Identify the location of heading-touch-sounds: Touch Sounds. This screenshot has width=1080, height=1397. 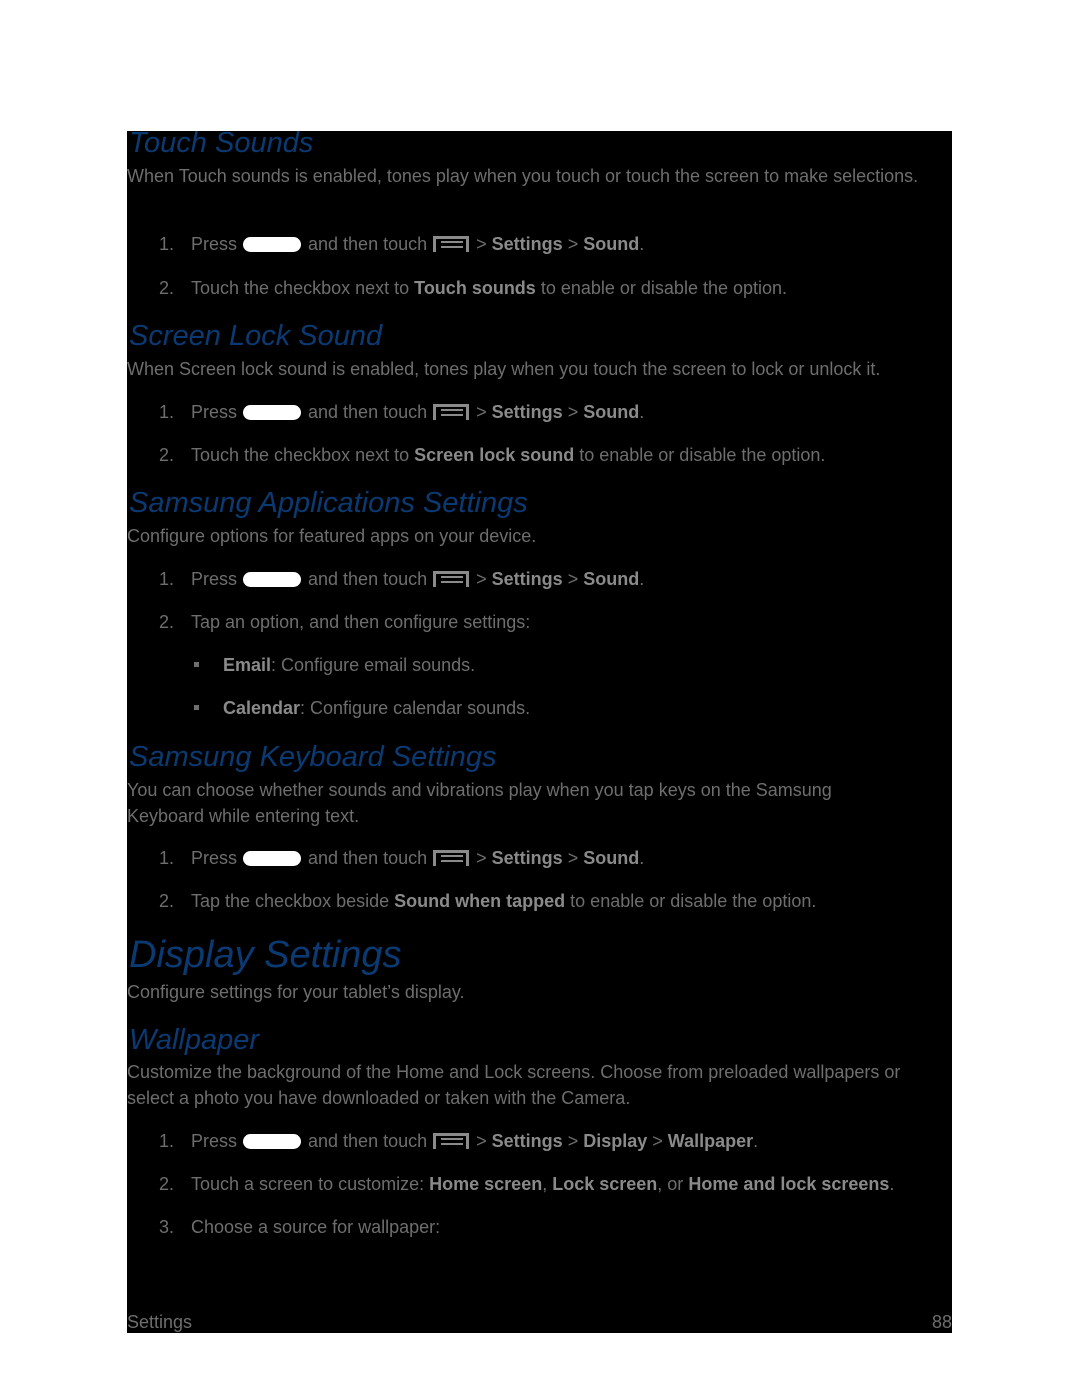
(221, 143).